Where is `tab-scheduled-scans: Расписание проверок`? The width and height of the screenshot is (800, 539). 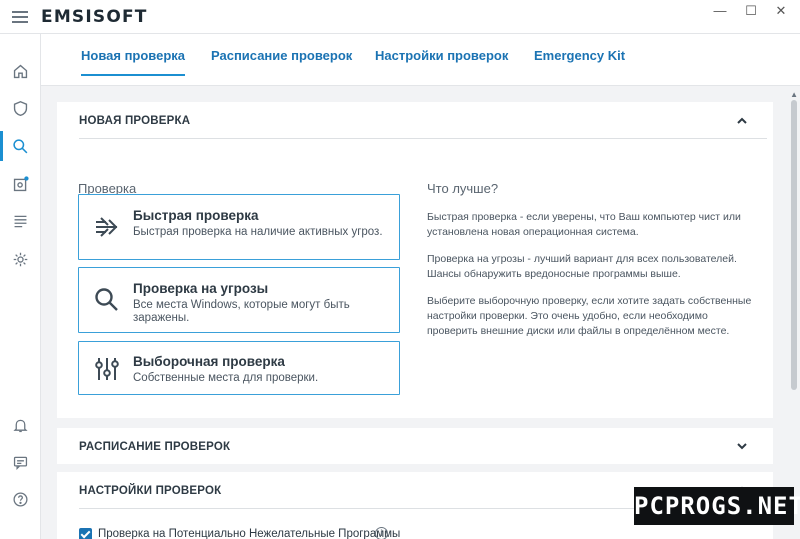
tab-scheduled-scans: Расписание проверок is located at coordinates (281, 62).